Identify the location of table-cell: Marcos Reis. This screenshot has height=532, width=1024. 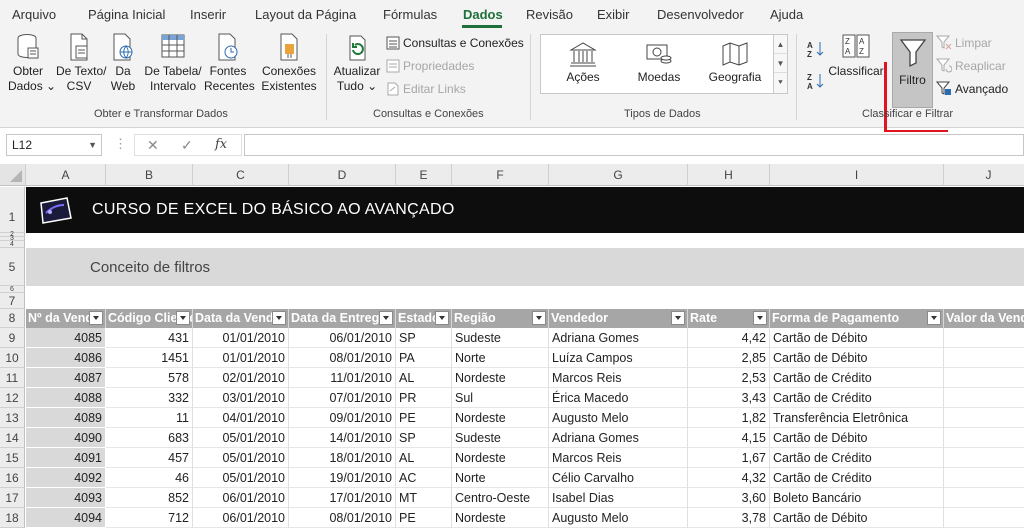
(618, 378).